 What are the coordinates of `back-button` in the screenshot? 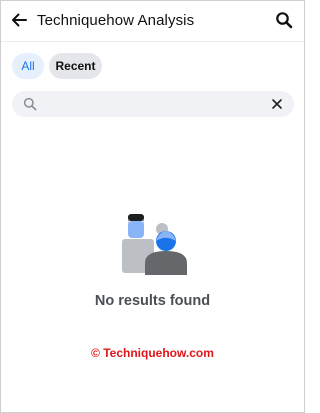 It's located at (19, 20).